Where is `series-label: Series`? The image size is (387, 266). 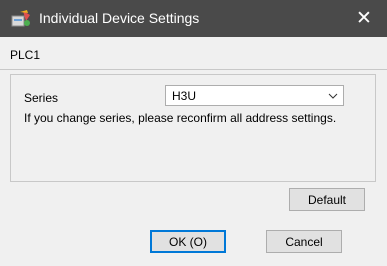 series-label: Series is located at coordinates (41, 98).